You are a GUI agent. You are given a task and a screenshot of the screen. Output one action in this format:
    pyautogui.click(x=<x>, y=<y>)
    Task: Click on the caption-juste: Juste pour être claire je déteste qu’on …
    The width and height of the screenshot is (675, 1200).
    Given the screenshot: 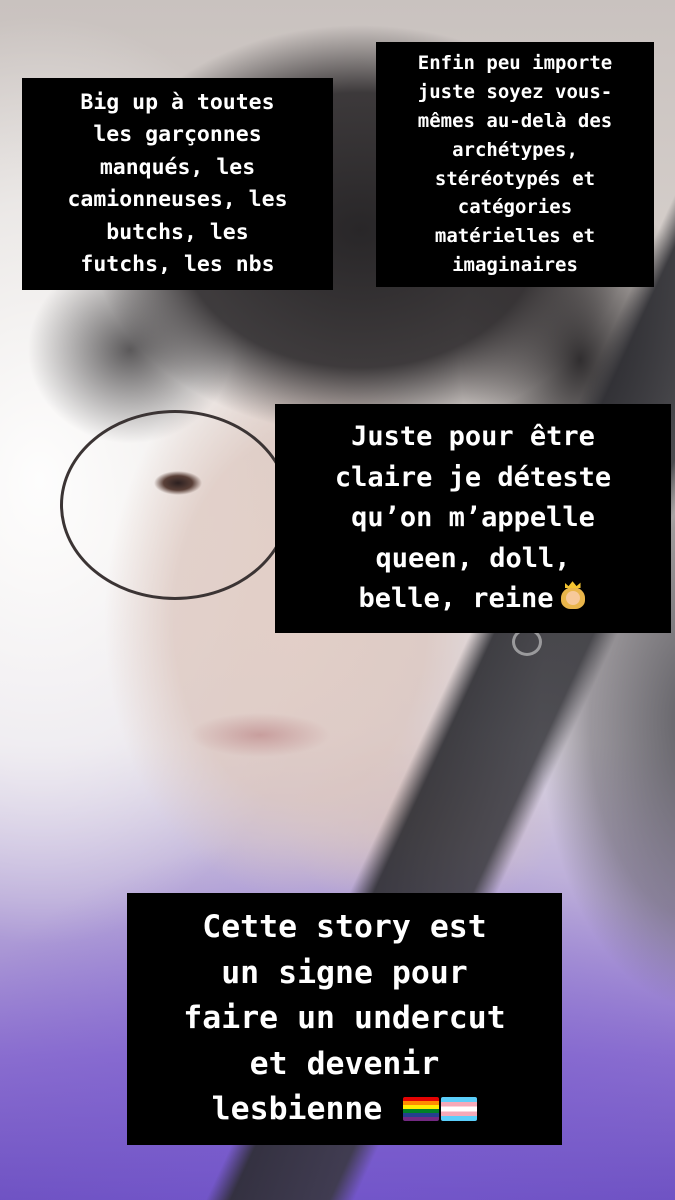 What is the action you would take?
    pyautogui.click(x=473, y=518)
    